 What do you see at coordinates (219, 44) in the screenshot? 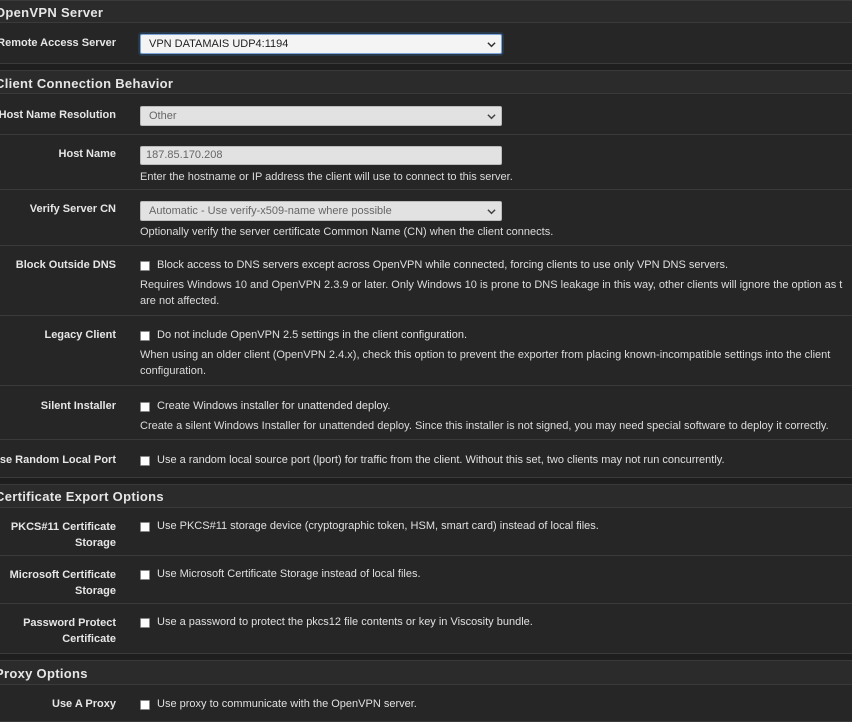
I see `select-value: VPN DATAMAIS UDP4:1194` at bounding box center [219, 44].